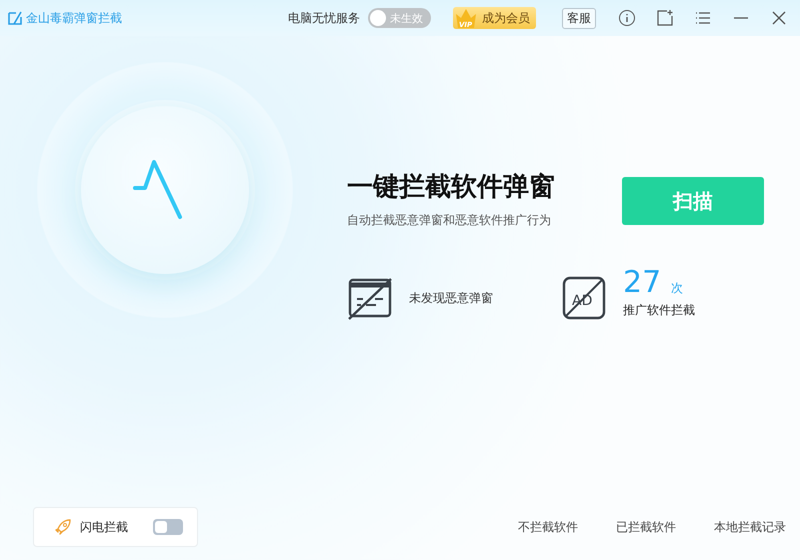  I want to click on count-unit: 次, so click(677, 288).